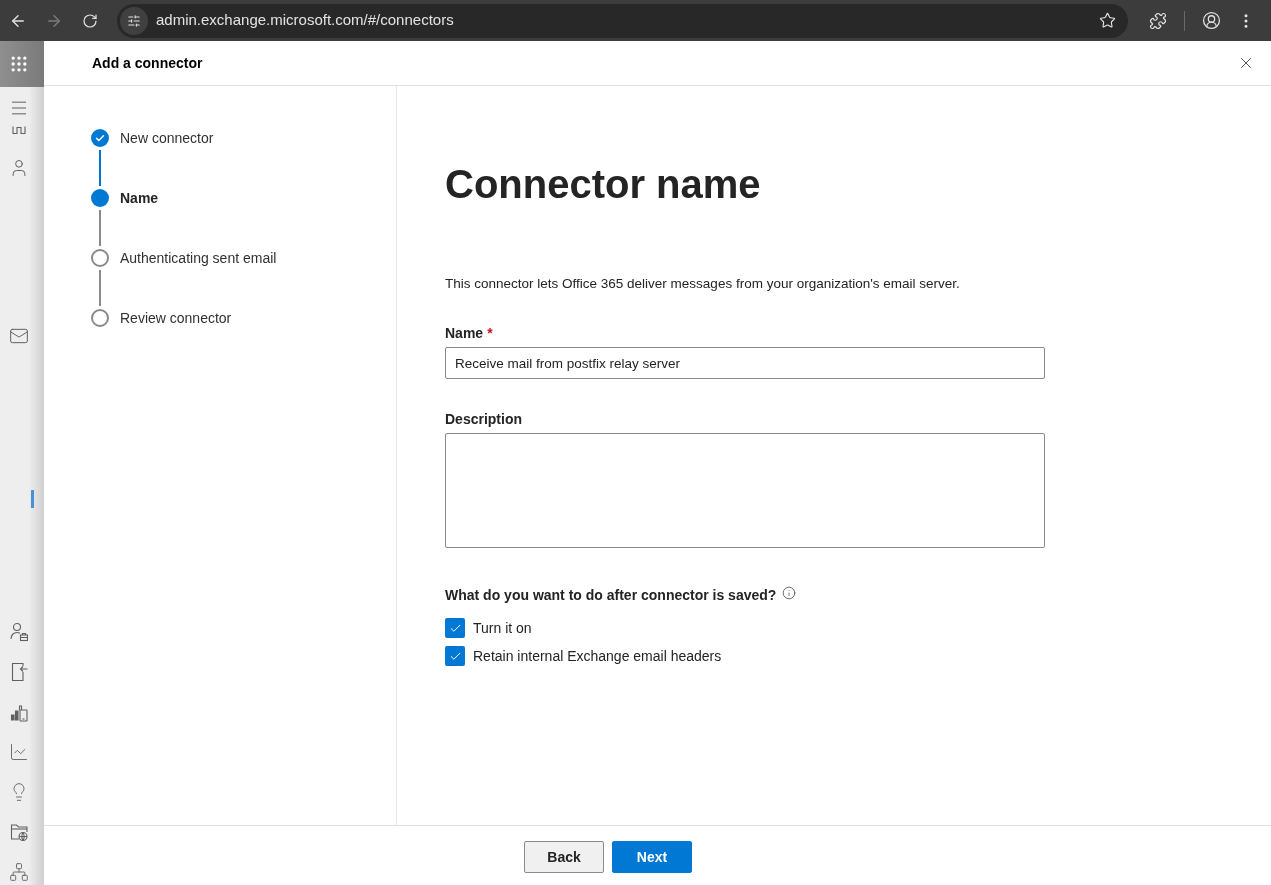 This screenshot has height=885, width=1271. I want to click on name-input: Receive mail from postfix relay server, so click(745, 363).